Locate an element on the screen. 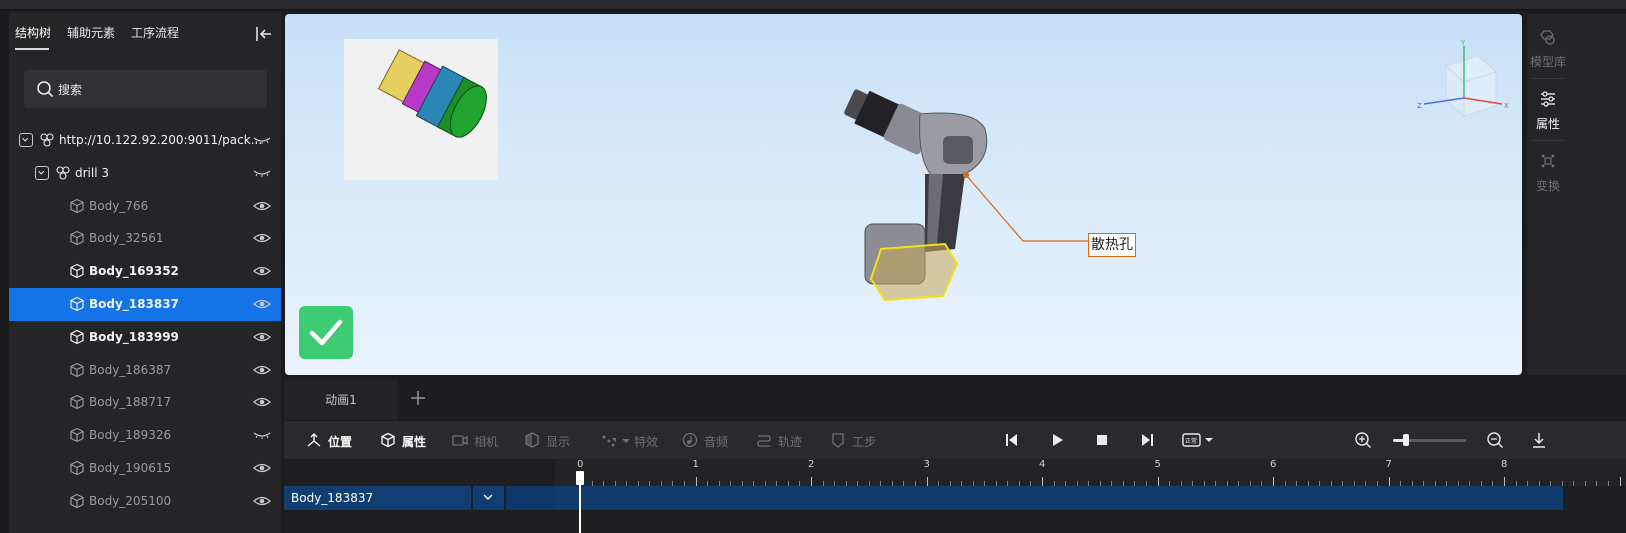  properties-button: 属性 is located at coordinates (1548, 110).